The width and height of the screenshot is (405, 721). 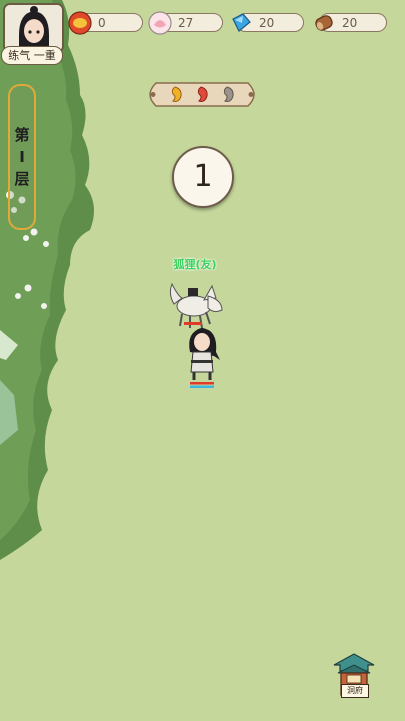 I want to click on drop-panel, so click(x=202, y=94).